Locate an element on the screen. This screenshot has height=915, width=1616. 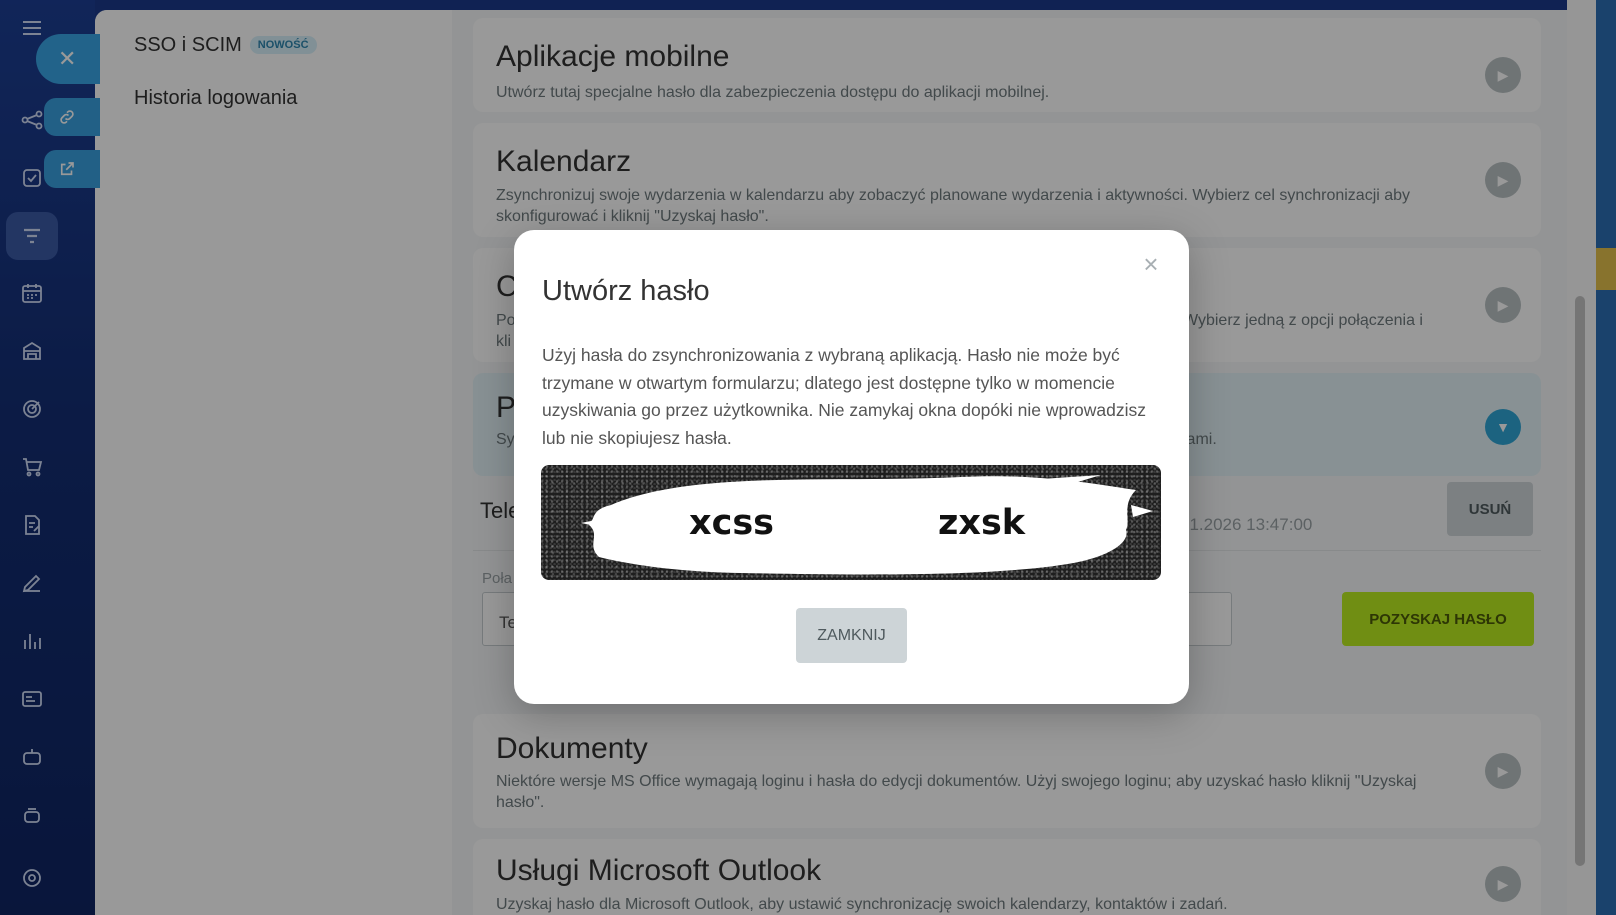
close-dialog-button: ZAMKNIJ is located at coordinates (851, 635).